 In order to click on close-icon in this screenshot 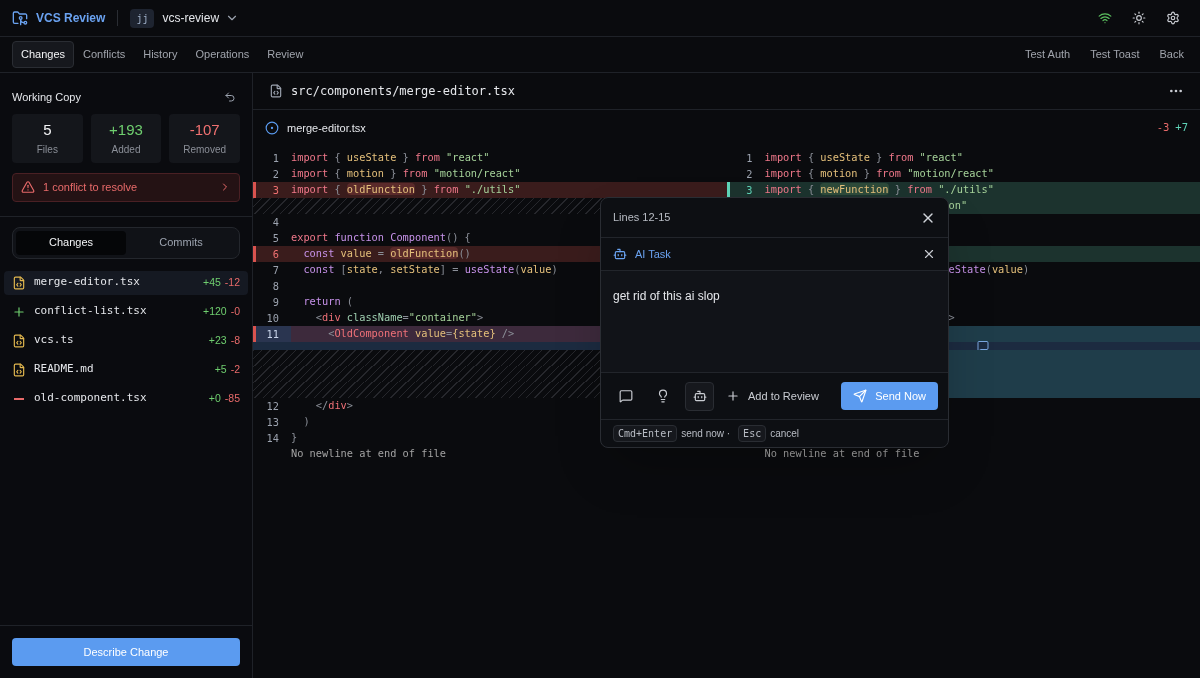, I will do `click(929, 254)`.